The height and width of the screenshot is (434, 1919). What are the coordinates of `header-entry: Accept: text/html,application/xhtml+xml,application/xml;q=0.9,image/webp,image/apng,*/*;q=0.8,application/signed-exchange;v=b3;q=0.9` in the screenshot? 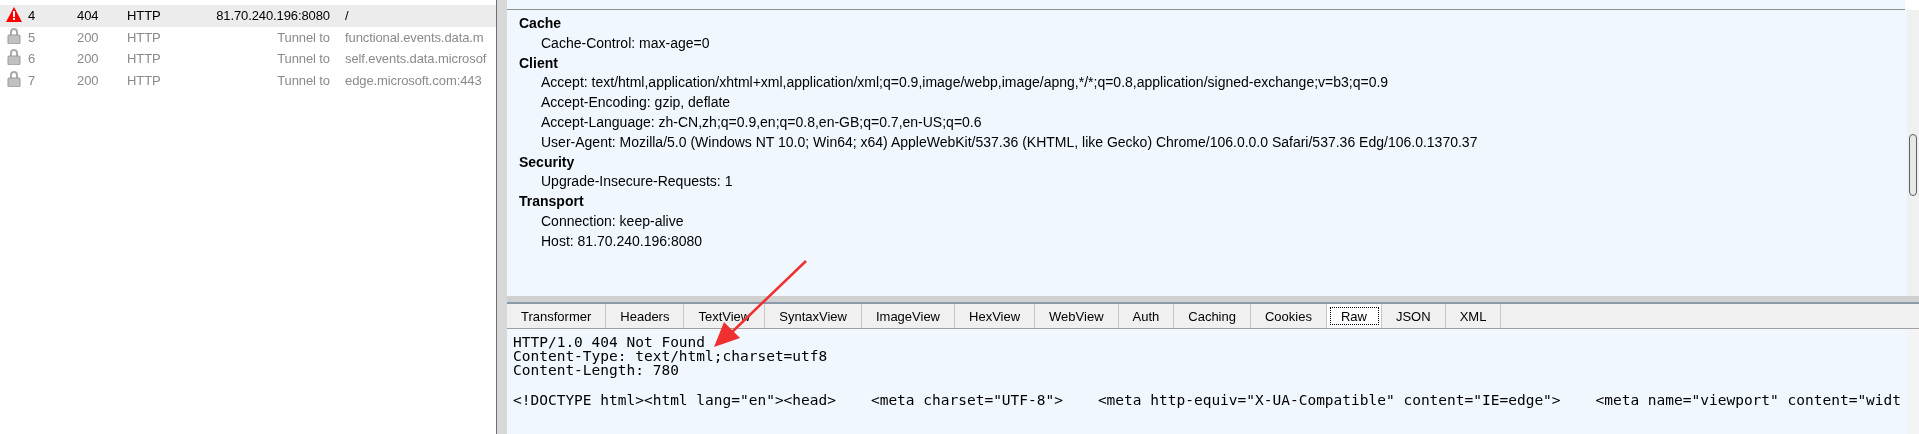 It's located at (1213, 83).